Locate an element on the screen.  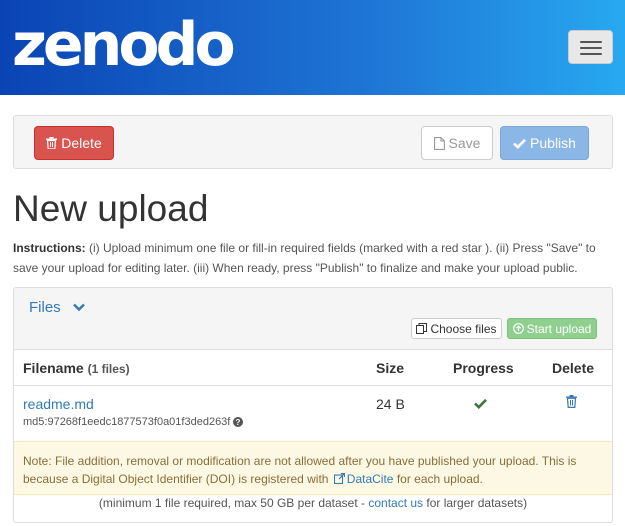
hamburger-menu-button is located at coordinates (590, 47).